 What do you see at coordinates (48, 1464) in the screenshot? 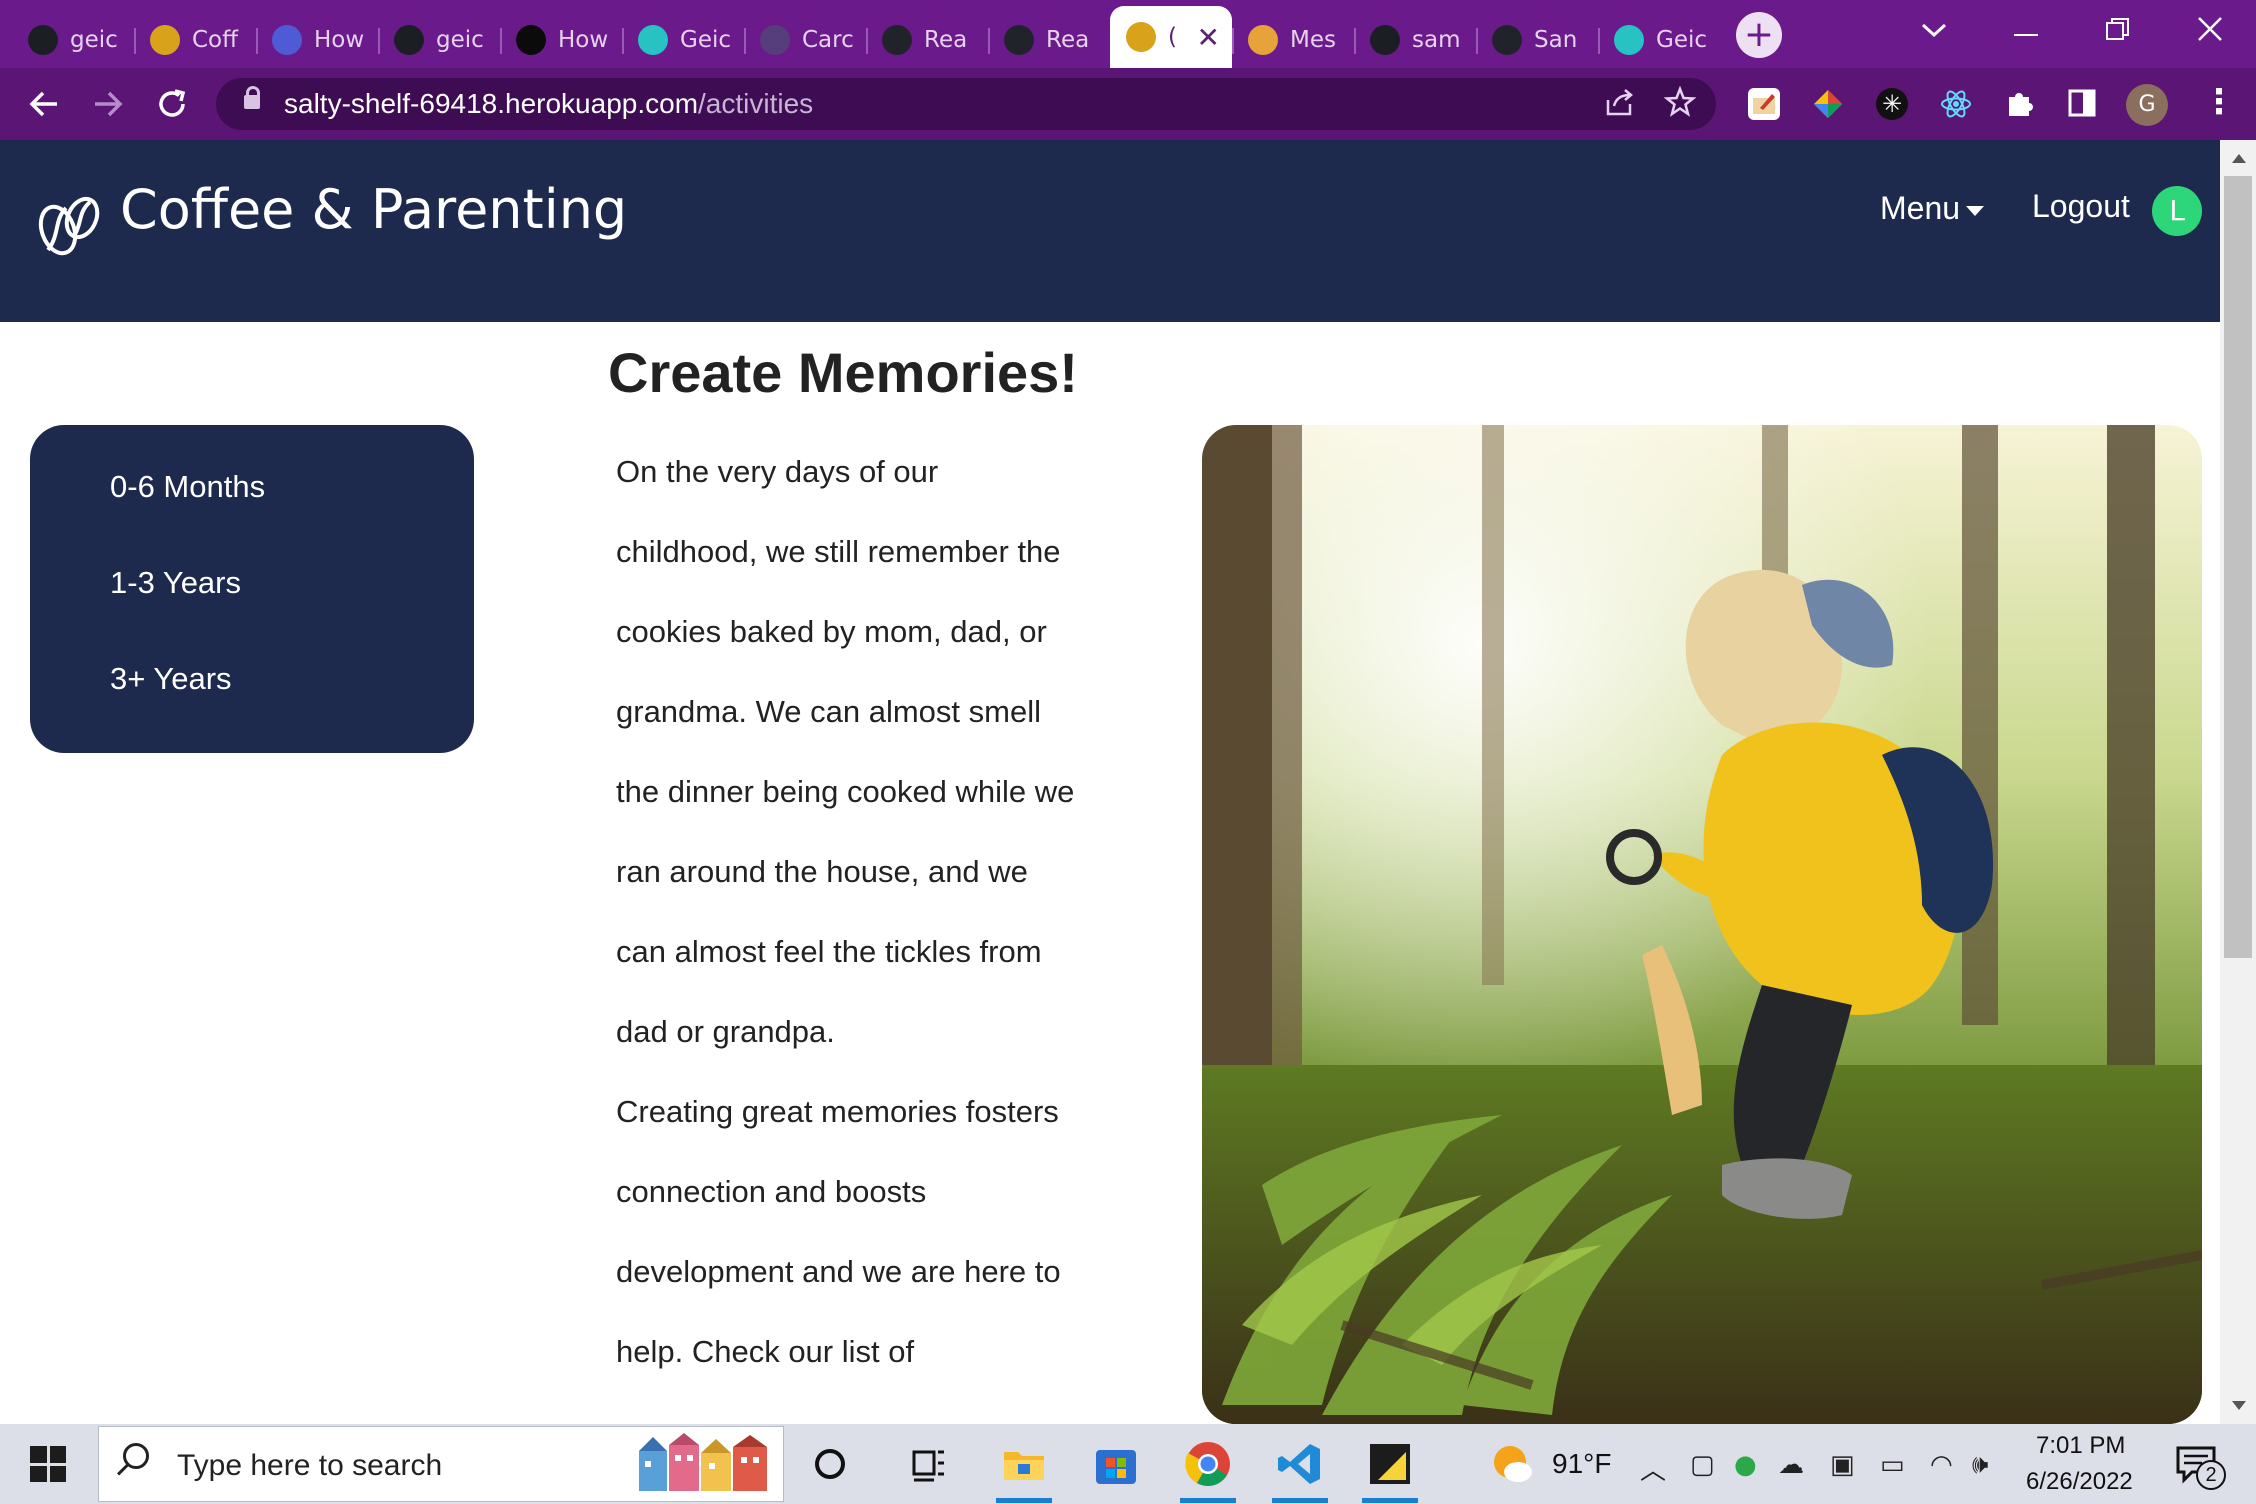
I see `windows-start-icon` at bounding box center [48, 1464].